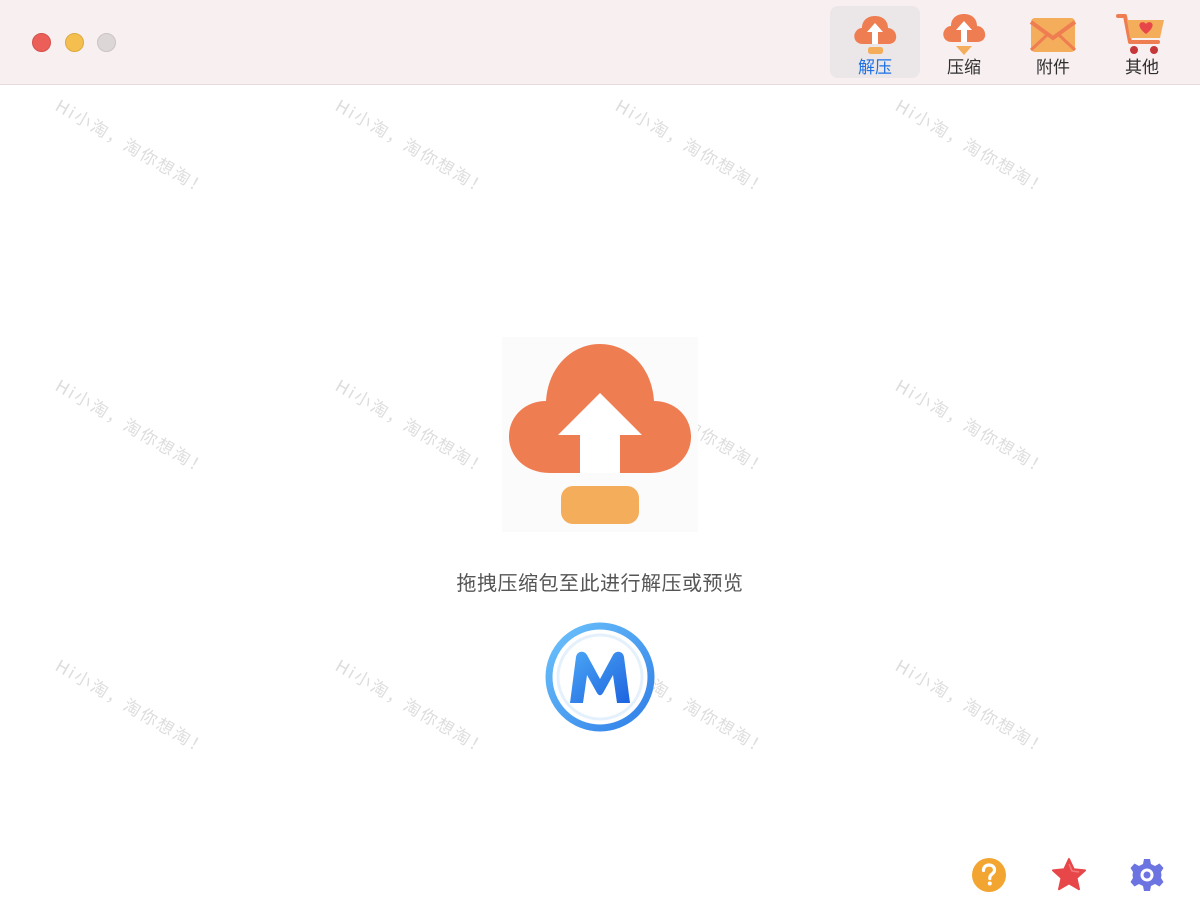  I want to click on tab-compress: 压缩, so click(964, 42).